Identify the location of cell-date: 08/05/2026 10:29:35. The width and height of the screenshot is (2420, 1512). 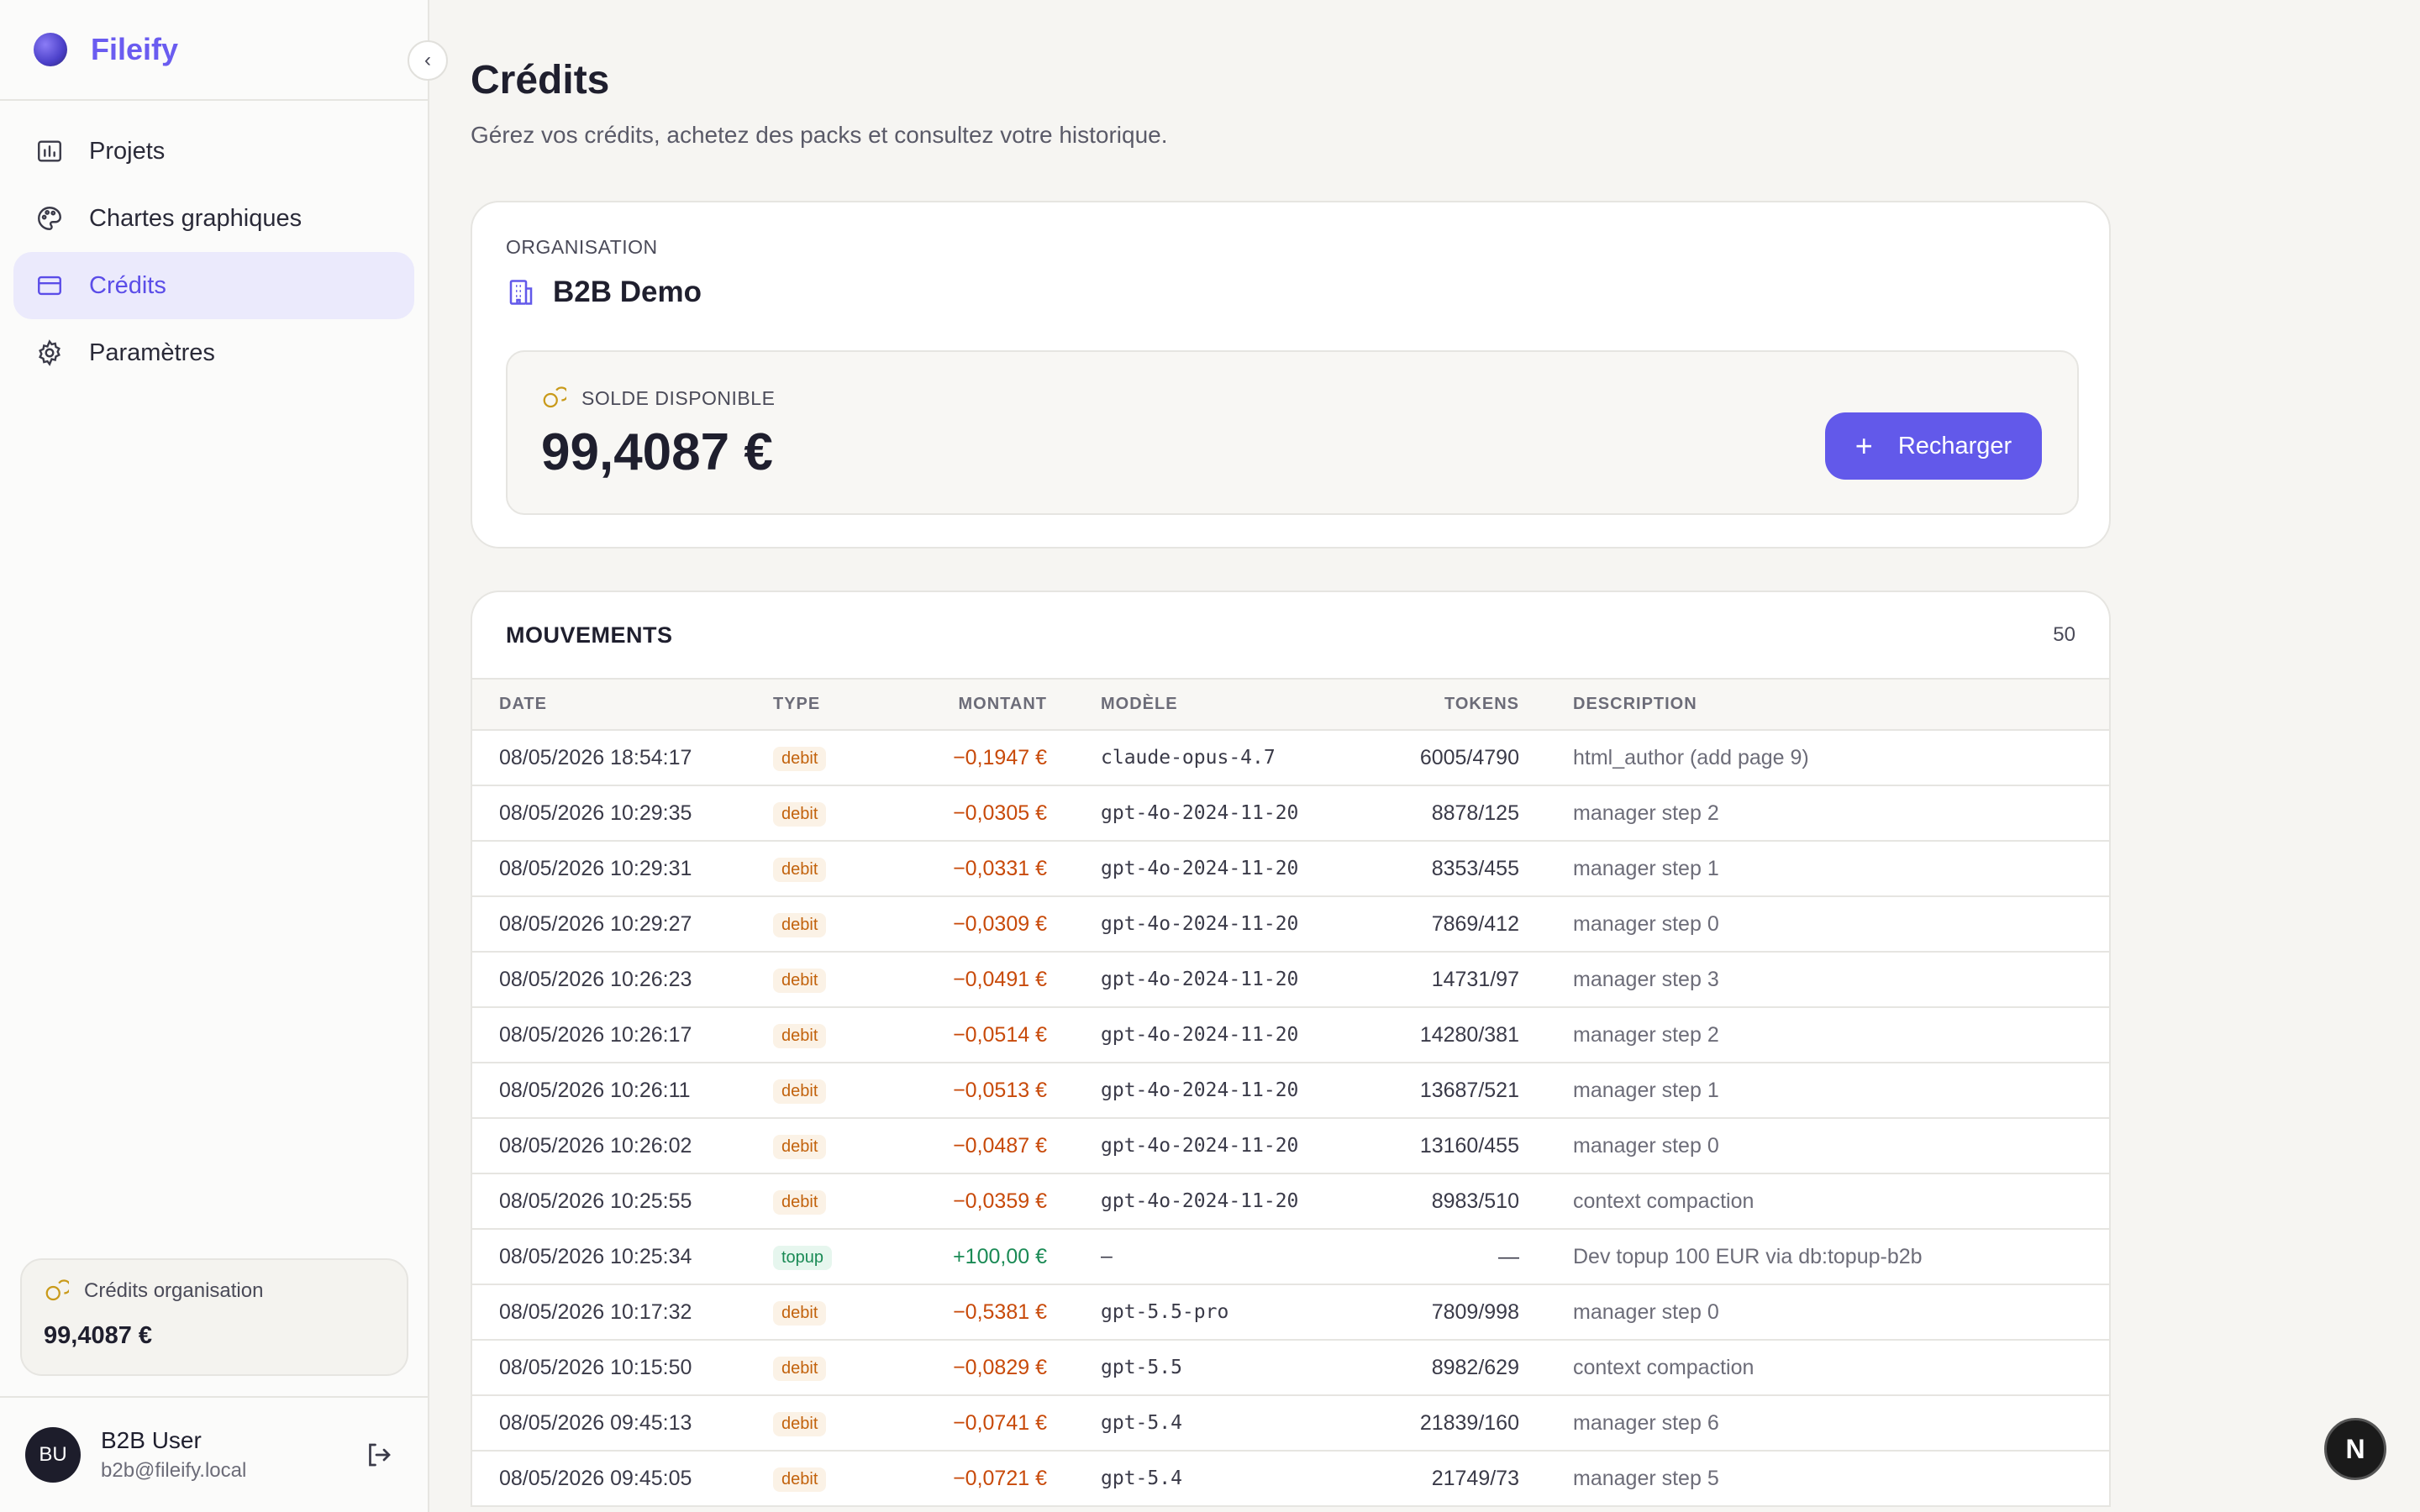
(622, 813).